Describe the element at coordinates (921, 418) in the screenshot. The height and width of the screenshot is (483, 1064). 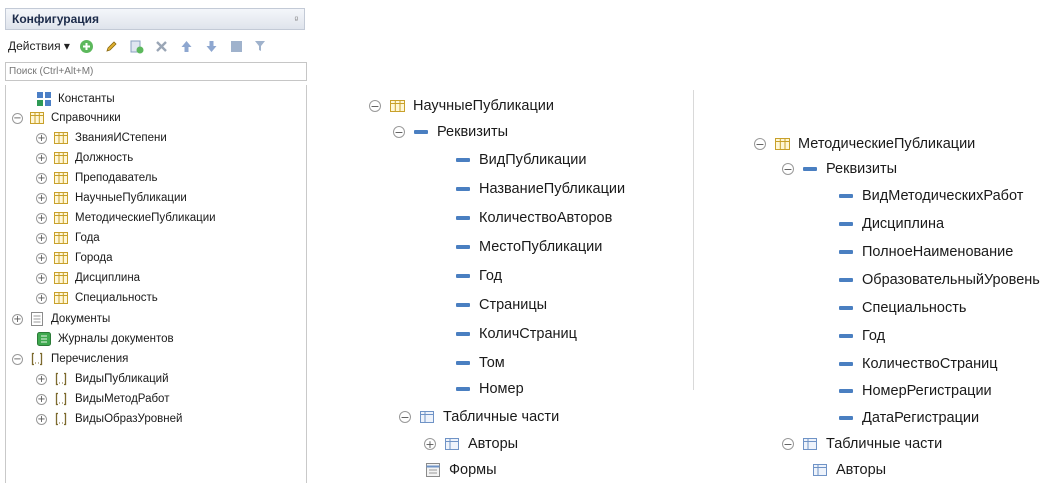
I see `node-label: ДатаРегистрации` at that location.